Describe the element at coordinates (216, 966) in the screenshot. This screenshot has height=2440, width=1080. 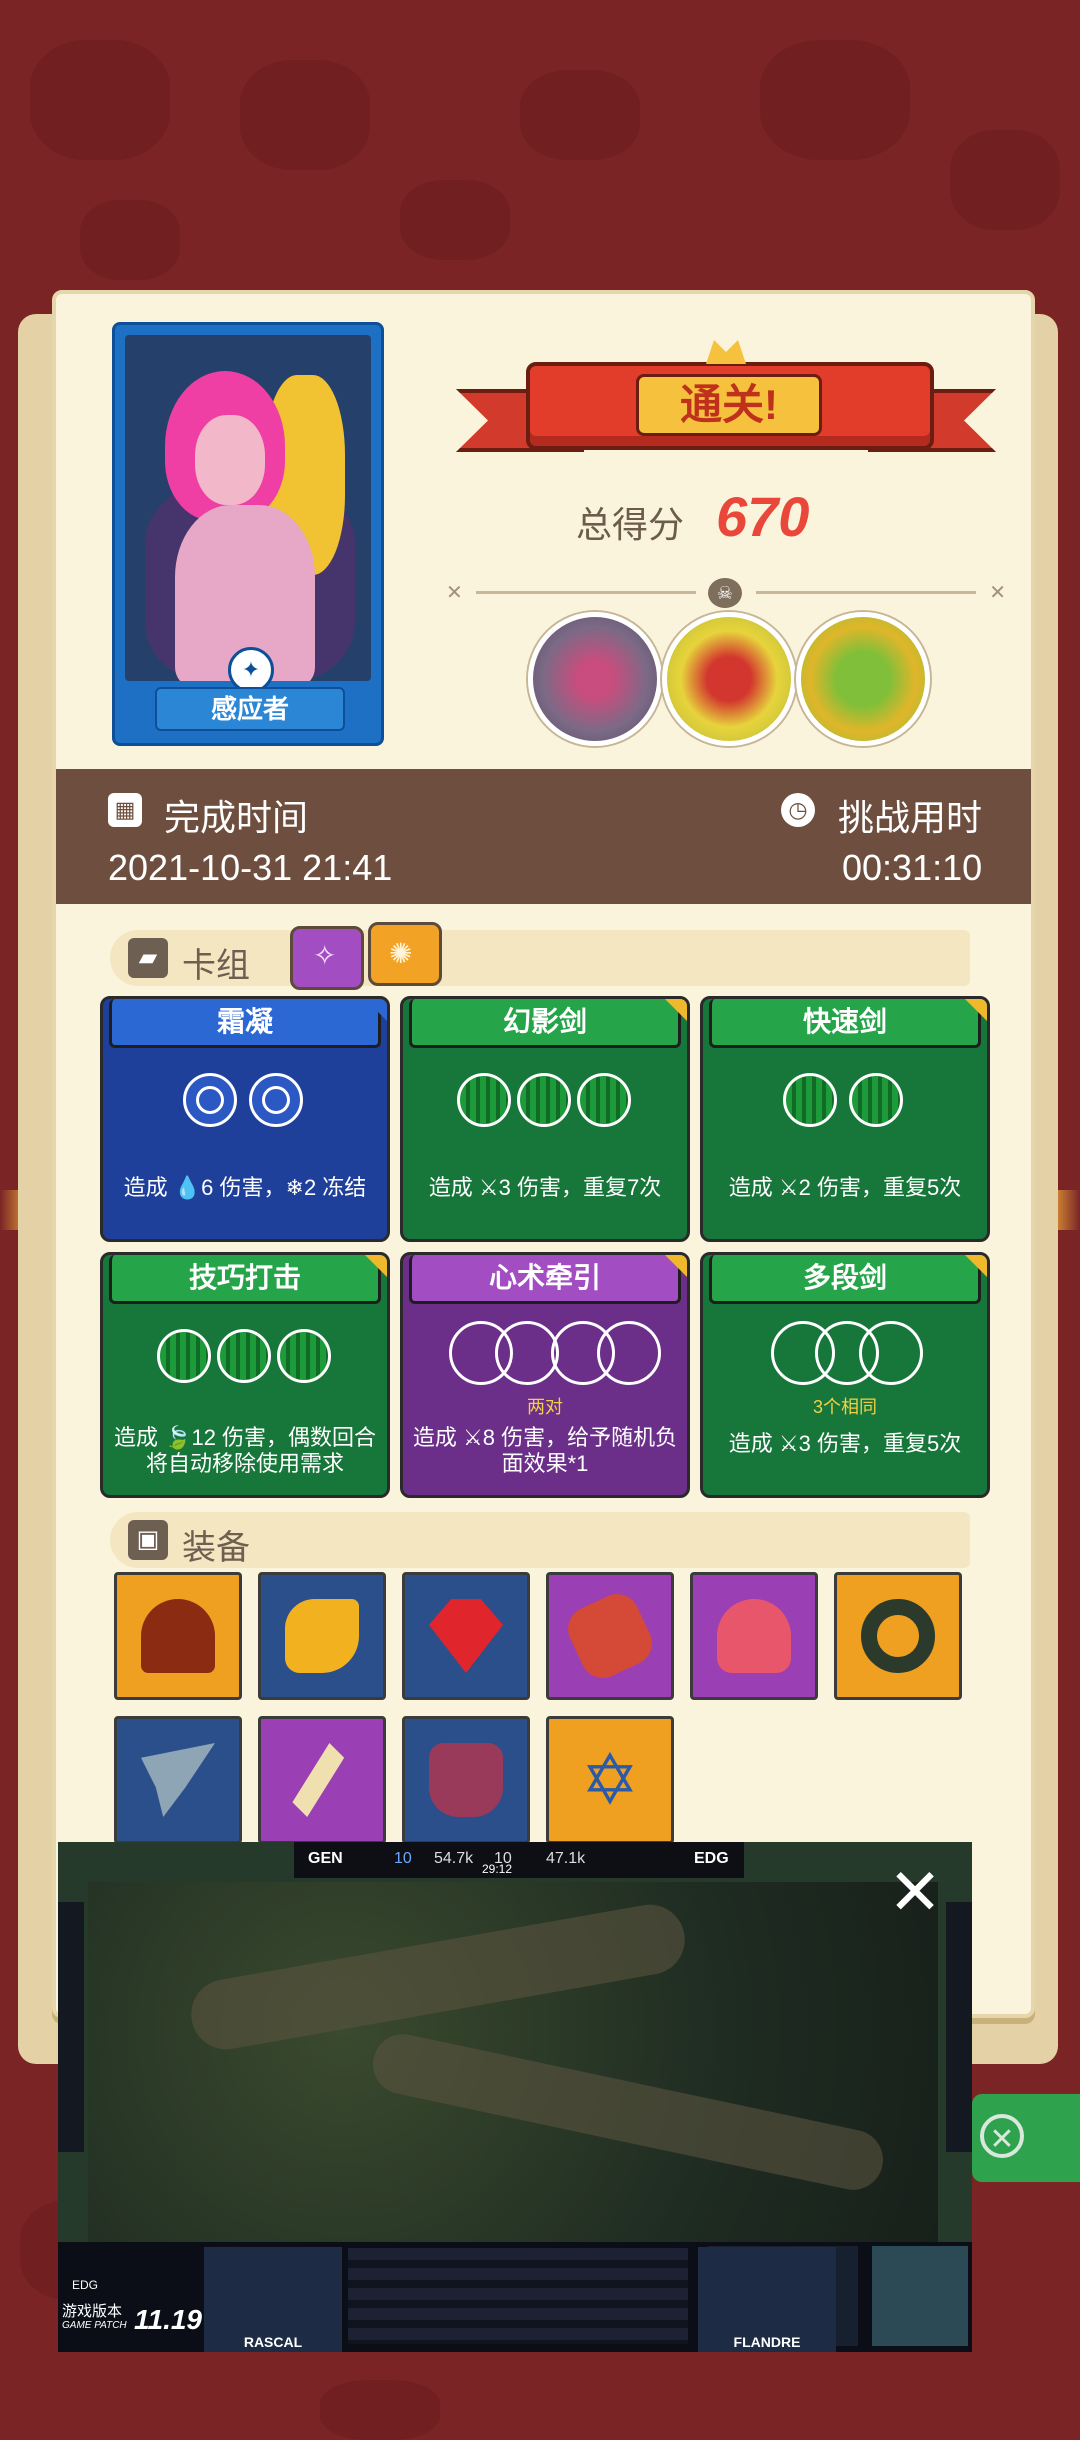
I see `deck-title: 卡组` at that location.